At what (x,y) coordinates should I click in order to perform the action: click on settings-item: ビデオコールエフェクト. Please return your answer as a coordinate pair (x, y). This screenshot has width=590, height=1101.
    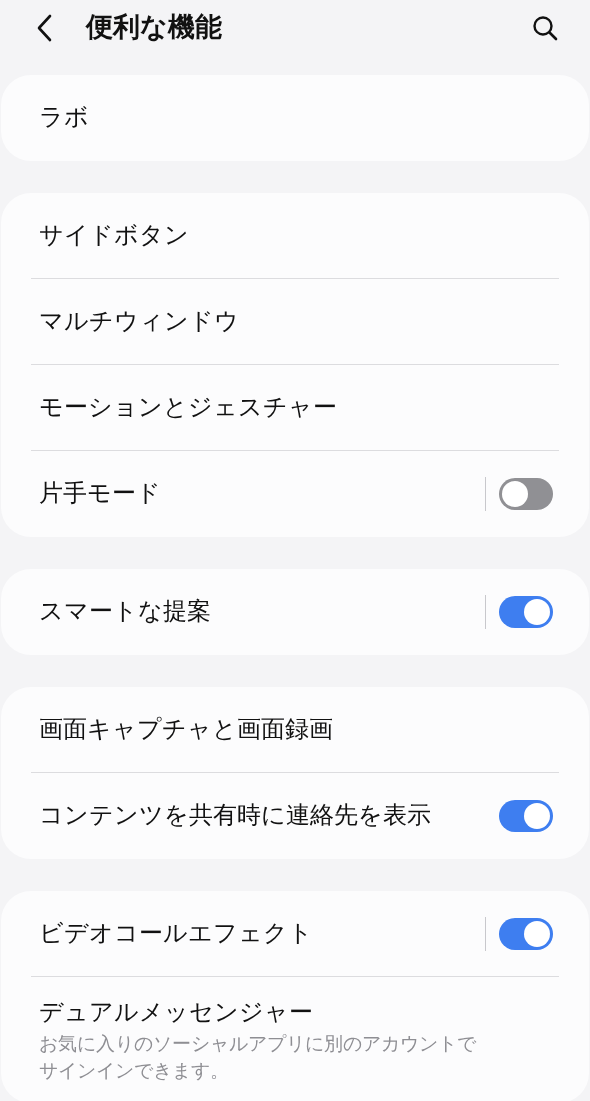
    Looking at the image, I should click on (258, 933).